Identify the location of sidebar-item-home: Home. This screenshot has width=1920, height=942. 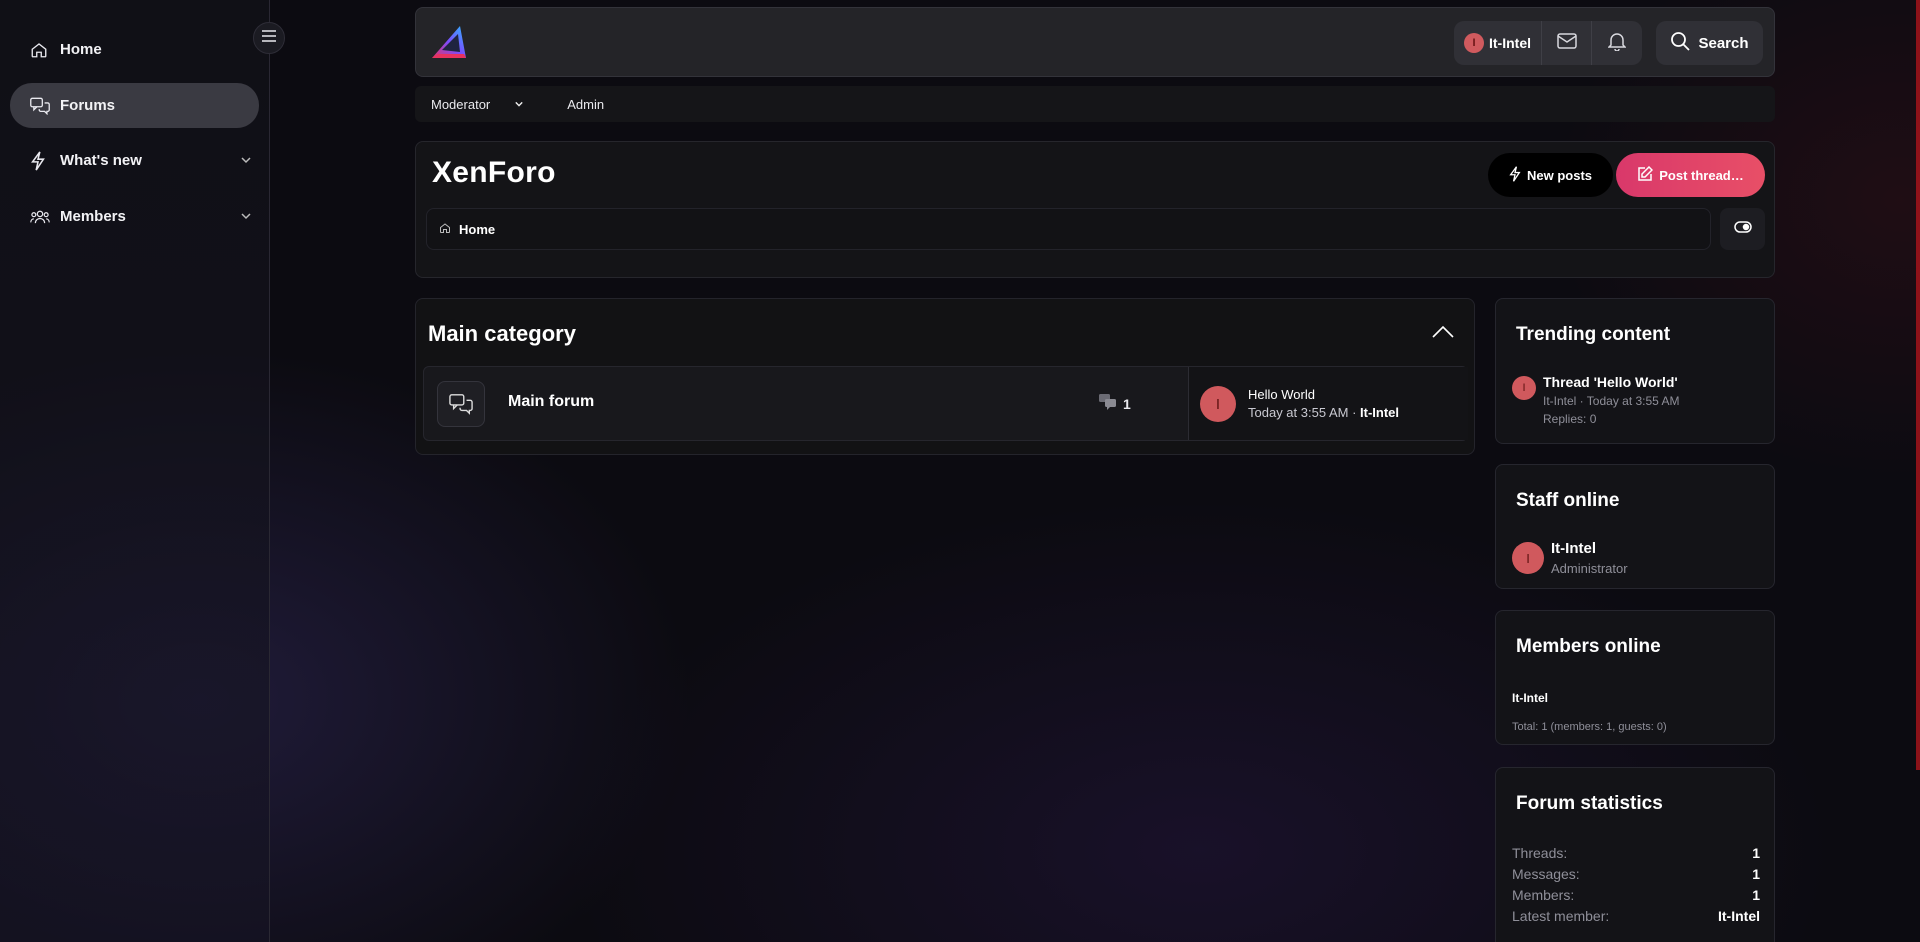
(134, 49).